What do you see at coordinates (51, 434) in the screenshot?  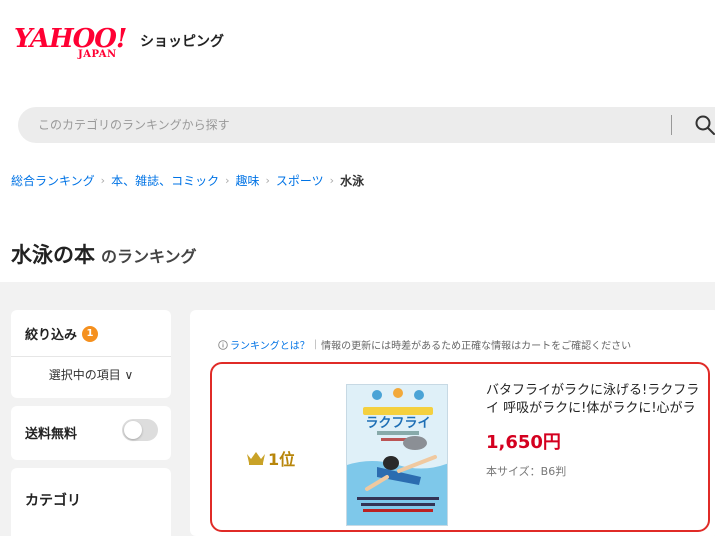 I see `free-shipping-label: 送料無料` at bounding box center [51, 434].